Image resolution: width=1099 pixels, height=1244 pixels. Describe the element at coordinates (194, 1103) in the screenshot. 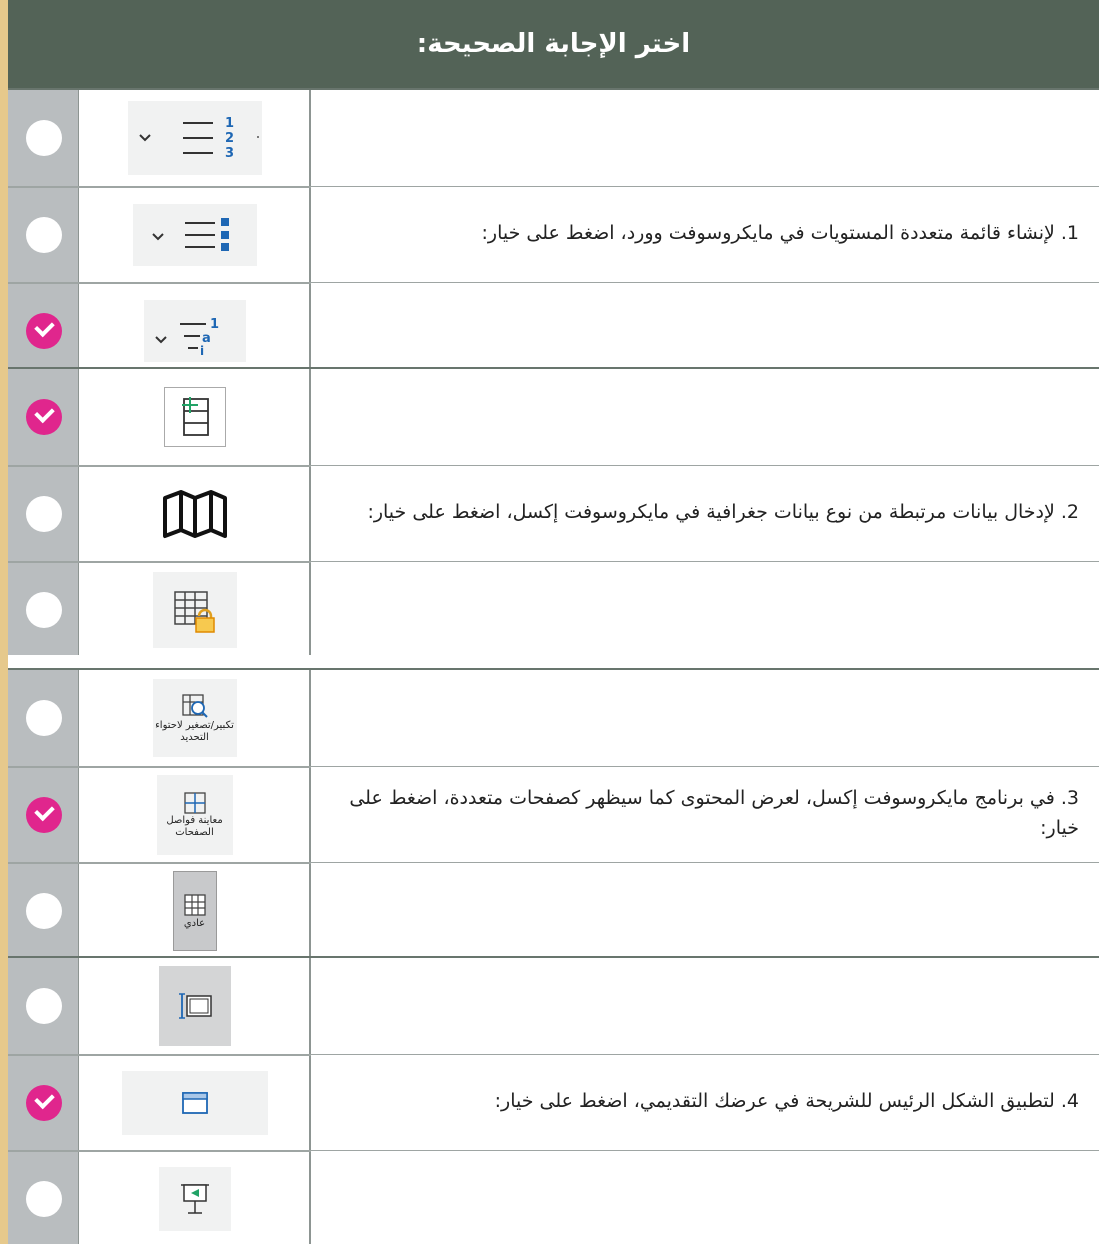

I see `slide-master-icon` at that location.